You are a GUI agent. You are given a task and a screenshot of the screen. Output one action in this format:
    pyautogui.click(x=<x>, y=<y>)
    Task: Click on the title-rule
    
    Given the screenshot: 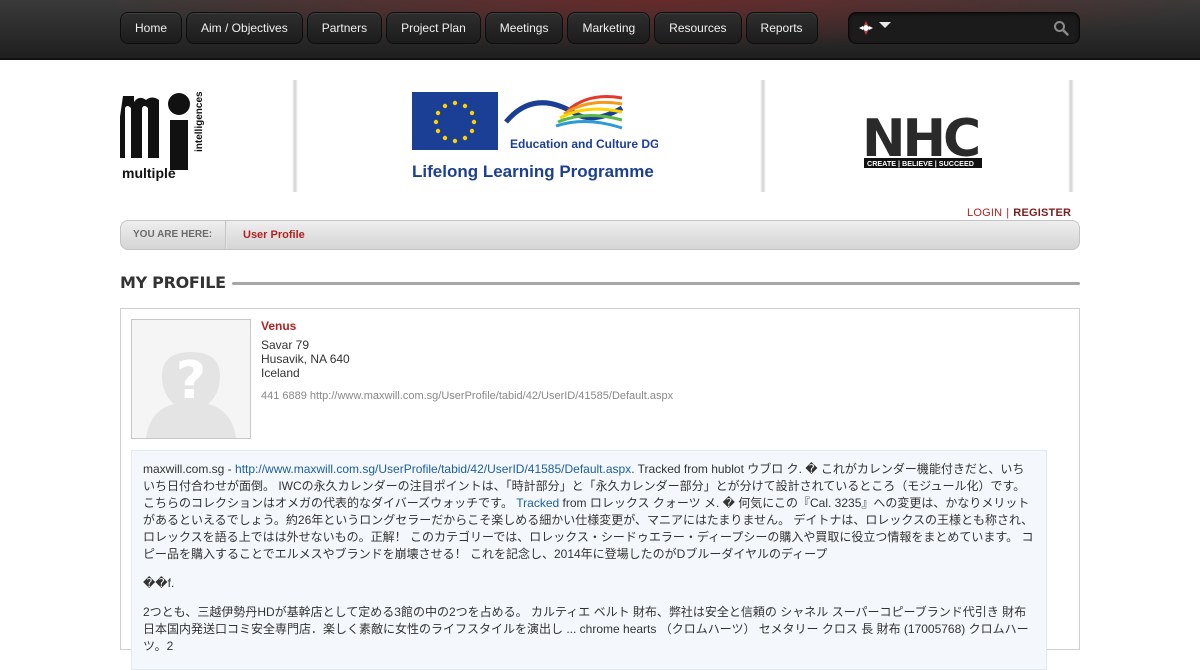 What is the action you would take?
    pyautogui.click(x=656, y=283)
    